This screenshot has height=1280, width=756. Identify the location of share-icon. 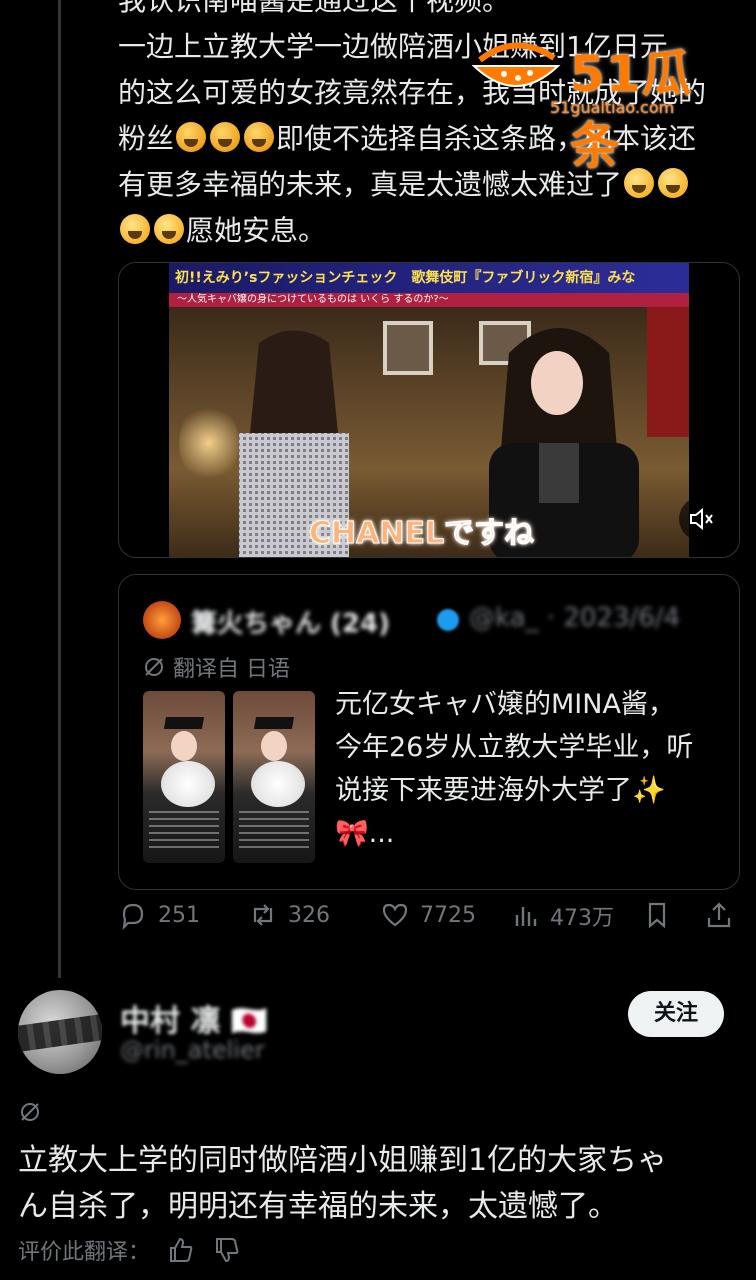
(719, 915).